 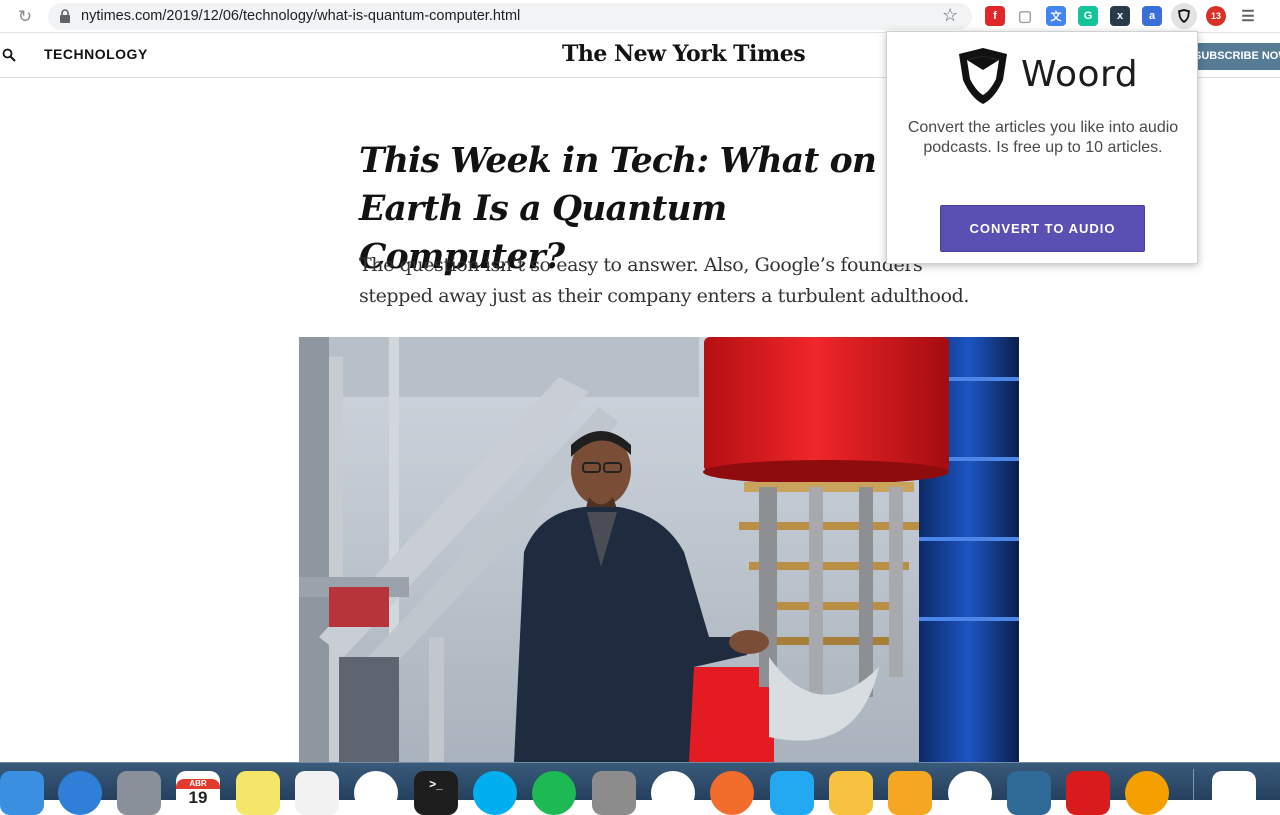 I want to click on launchpad-icon, so click(x=139, y=793).